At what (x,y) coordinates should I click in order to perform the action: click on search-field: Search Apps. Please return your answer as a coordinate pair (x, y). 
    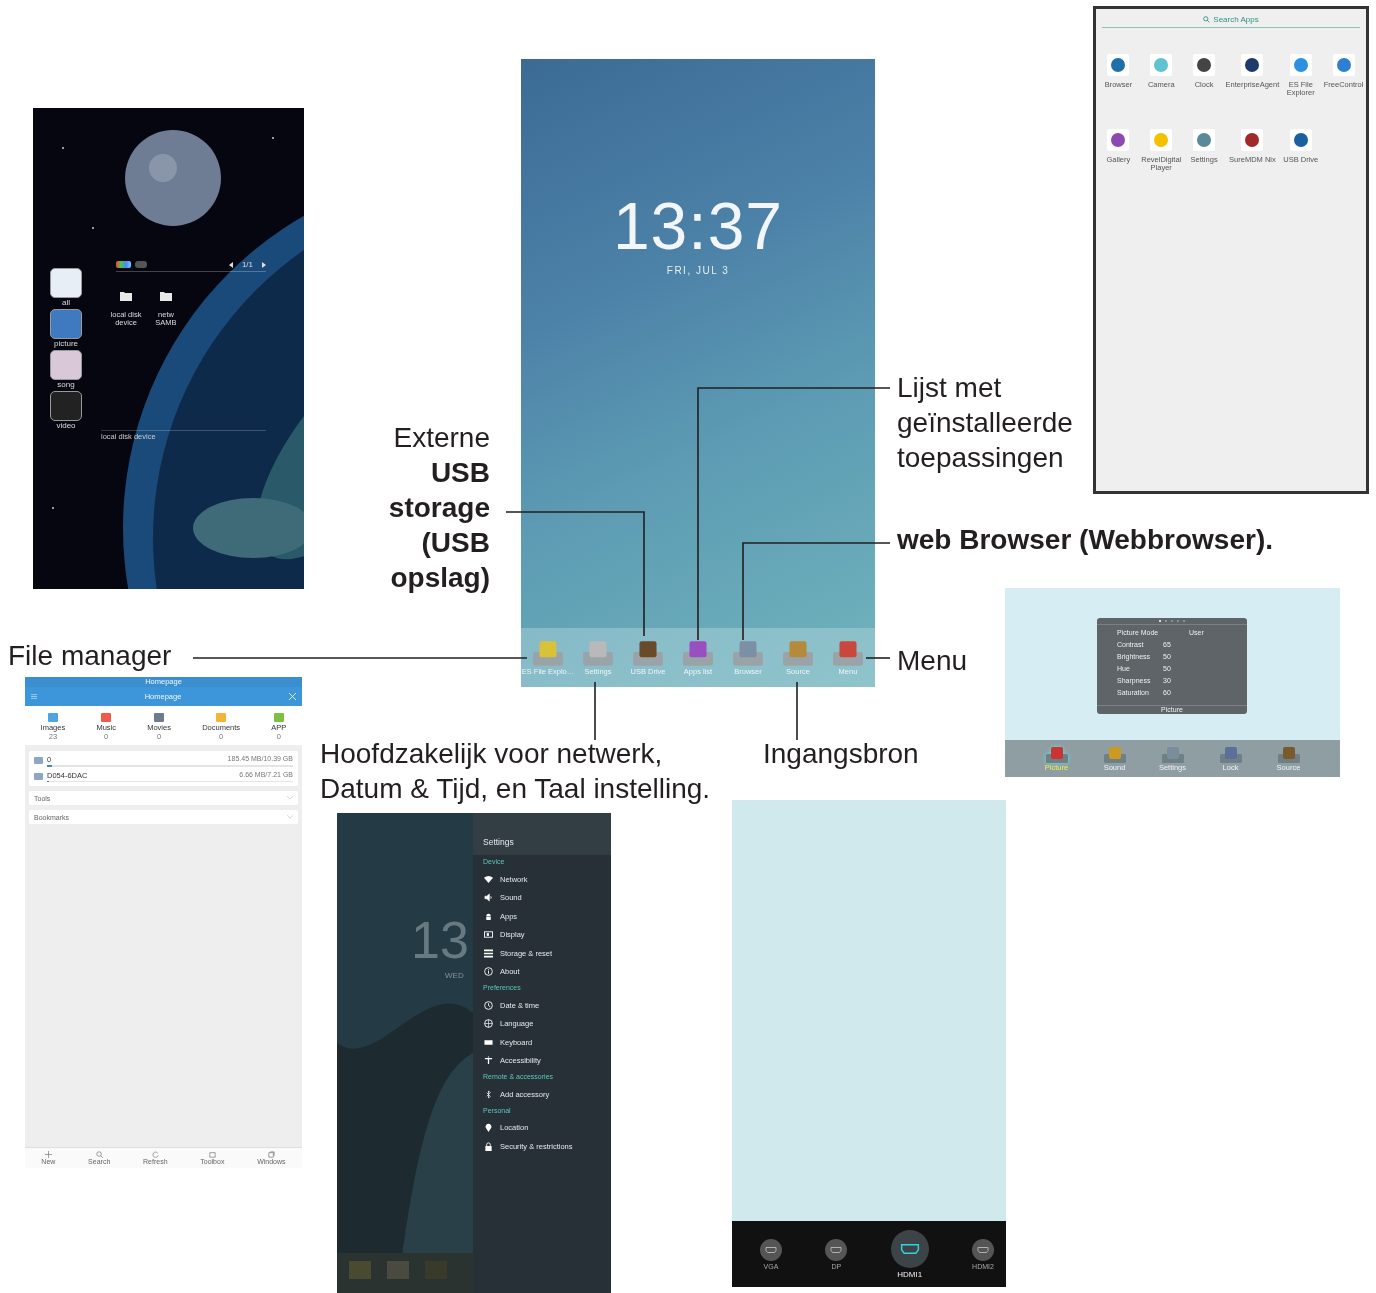
    Looking at the image, I should click on (1231, 21).